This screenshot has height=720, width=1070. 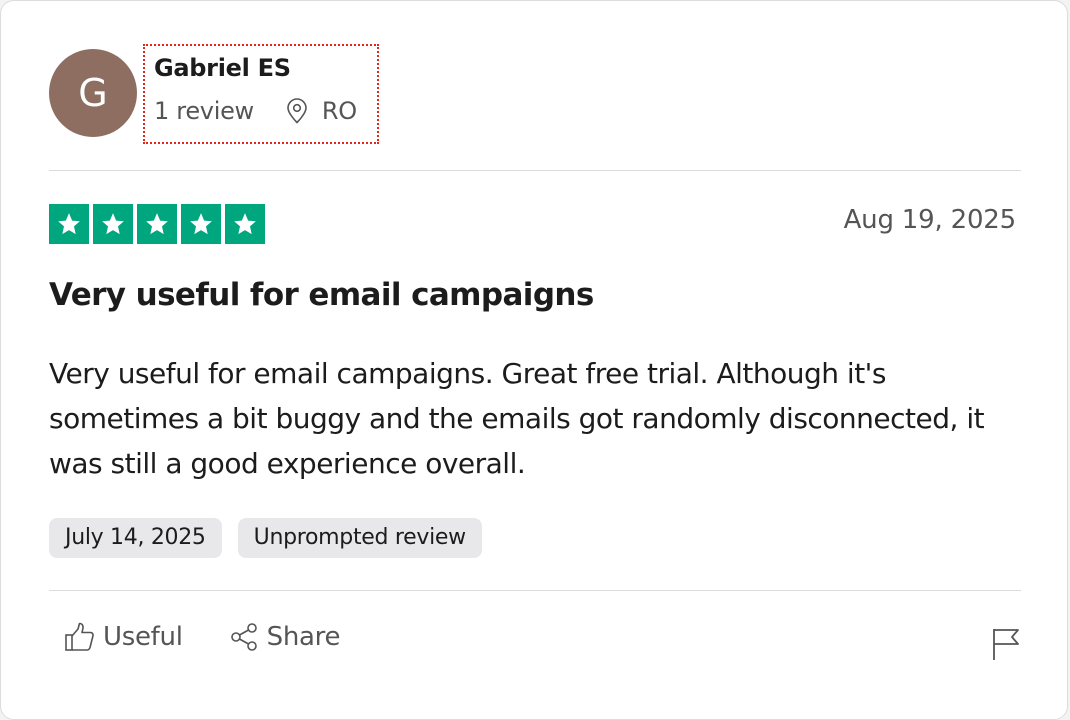 What do you see at coordinates (243, 637) in the screenshot?
I see `share-icon` at bounding box center [243, 637].